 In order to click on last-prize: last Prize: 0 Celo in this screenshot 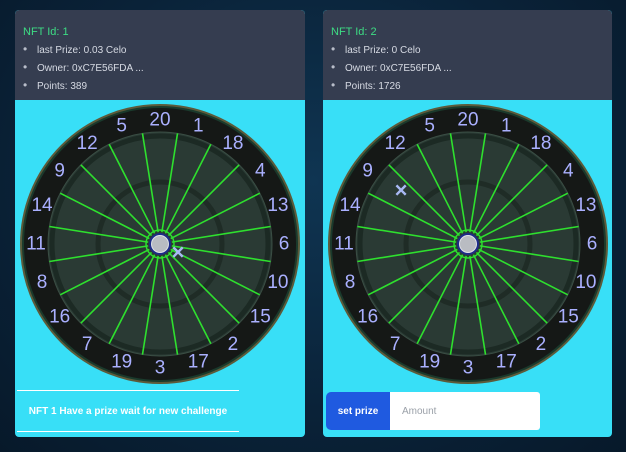, I will do `click(391, 49)`.